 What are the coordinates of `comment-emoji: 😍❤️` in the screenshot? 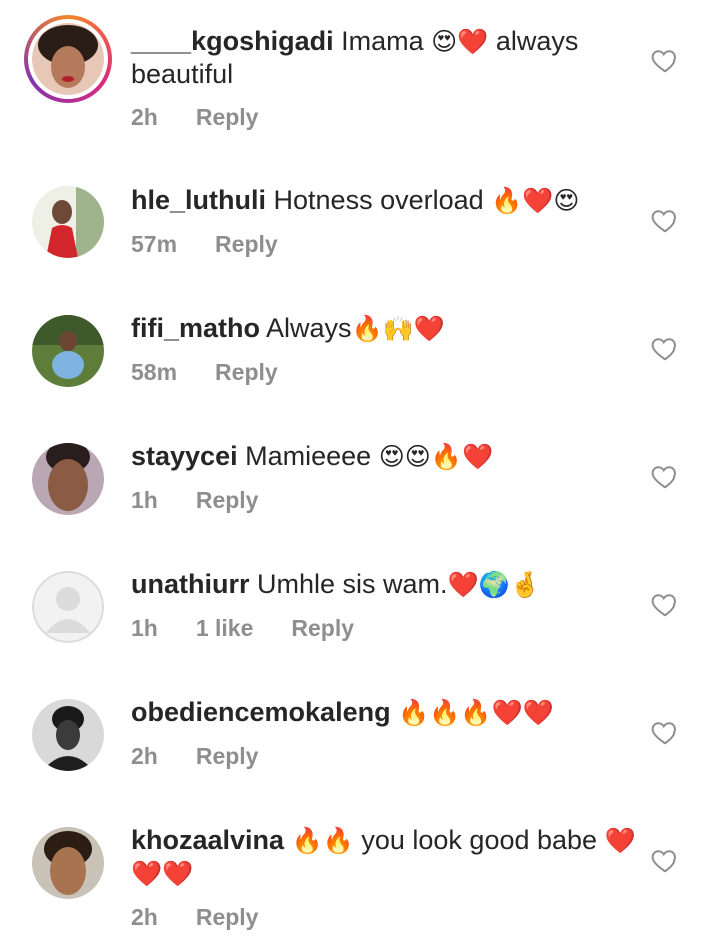 It's located at (460, 41).